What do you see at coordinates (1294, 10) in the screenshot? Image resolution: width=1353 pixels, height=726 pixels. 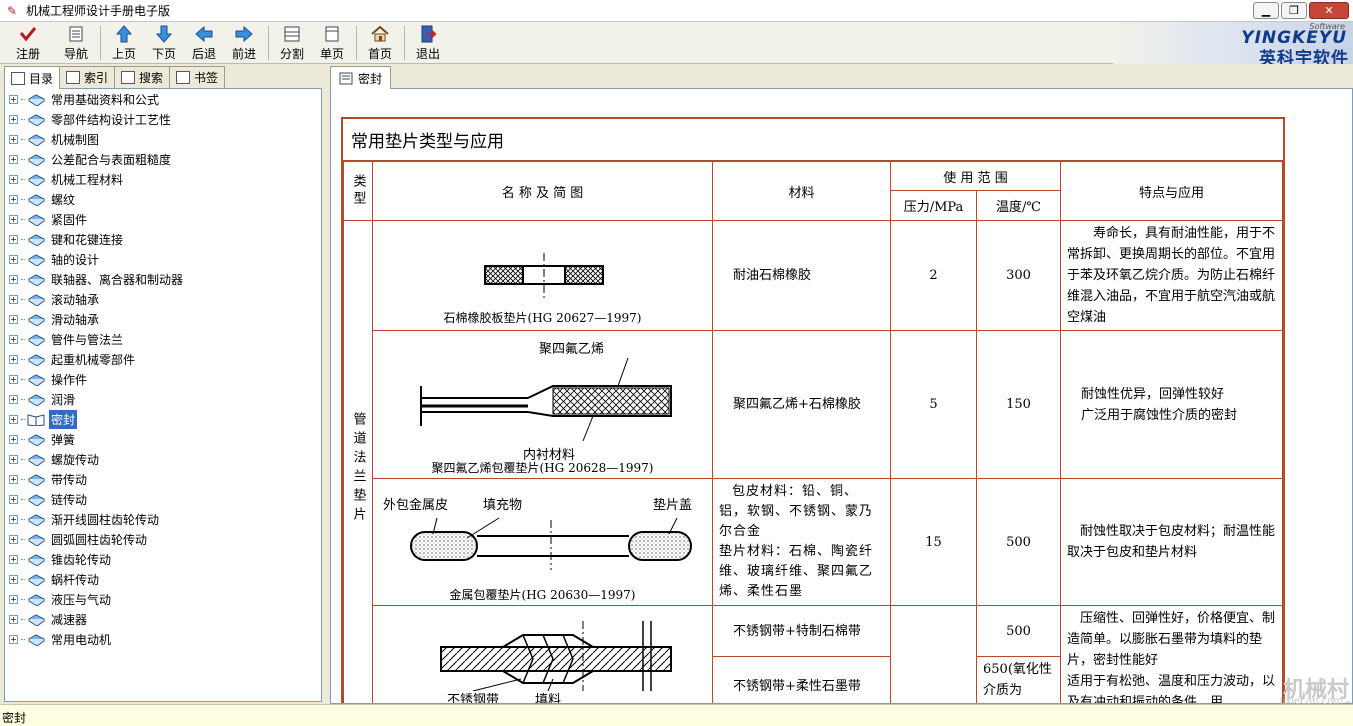 I see `restore-button: ❐` at bounding box center [1294, 10].